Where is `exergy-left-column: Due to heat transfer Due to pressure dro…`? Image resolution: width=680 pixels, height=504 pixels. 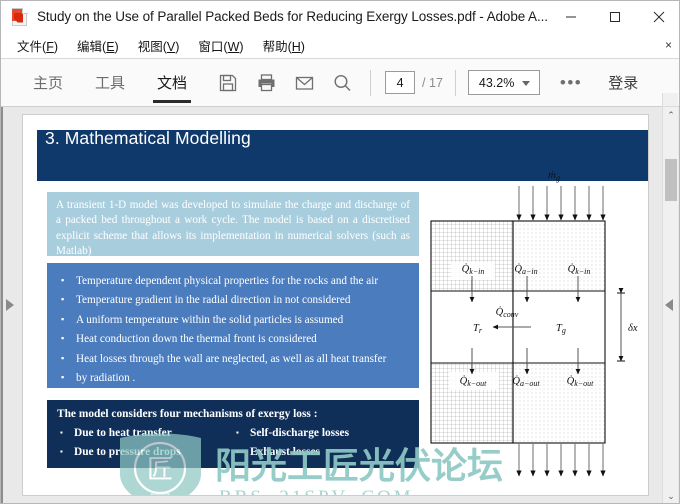 exergy-left-column: Due to heat transfer Due to pressure dro… is located at coordinates (145, 442).